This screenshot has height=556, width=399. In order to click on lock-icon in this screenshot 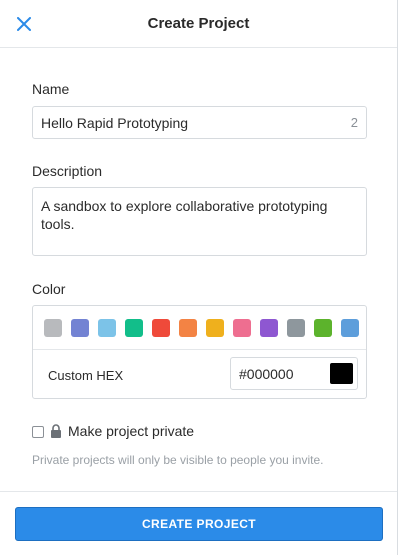, I will do `click(56, 431)`.